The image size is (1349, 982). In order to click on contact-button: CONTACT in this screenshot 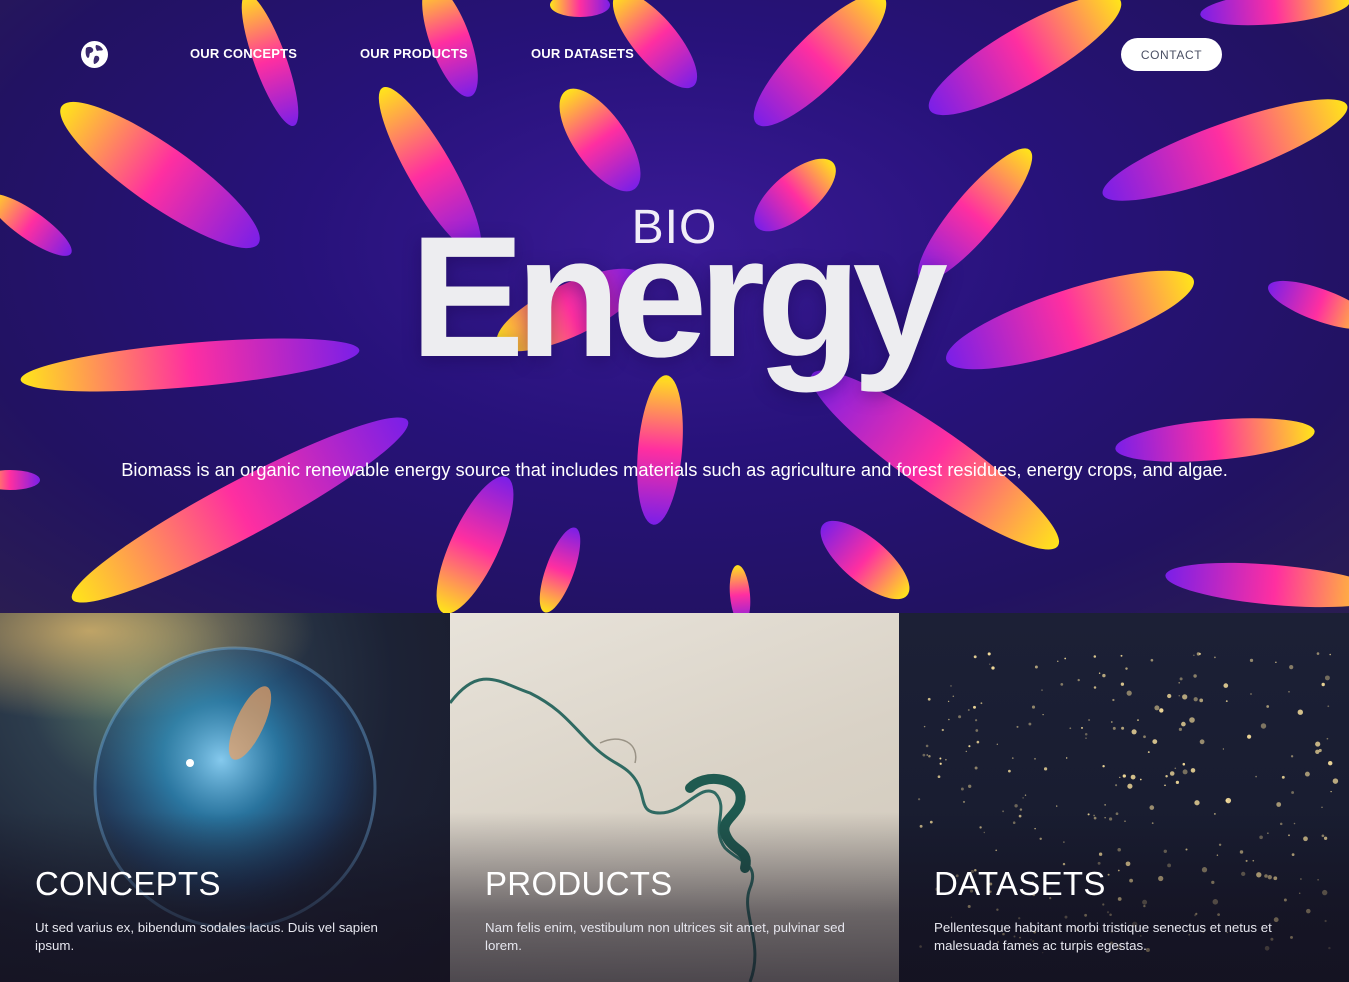, I will do `click(1171, 54)`.